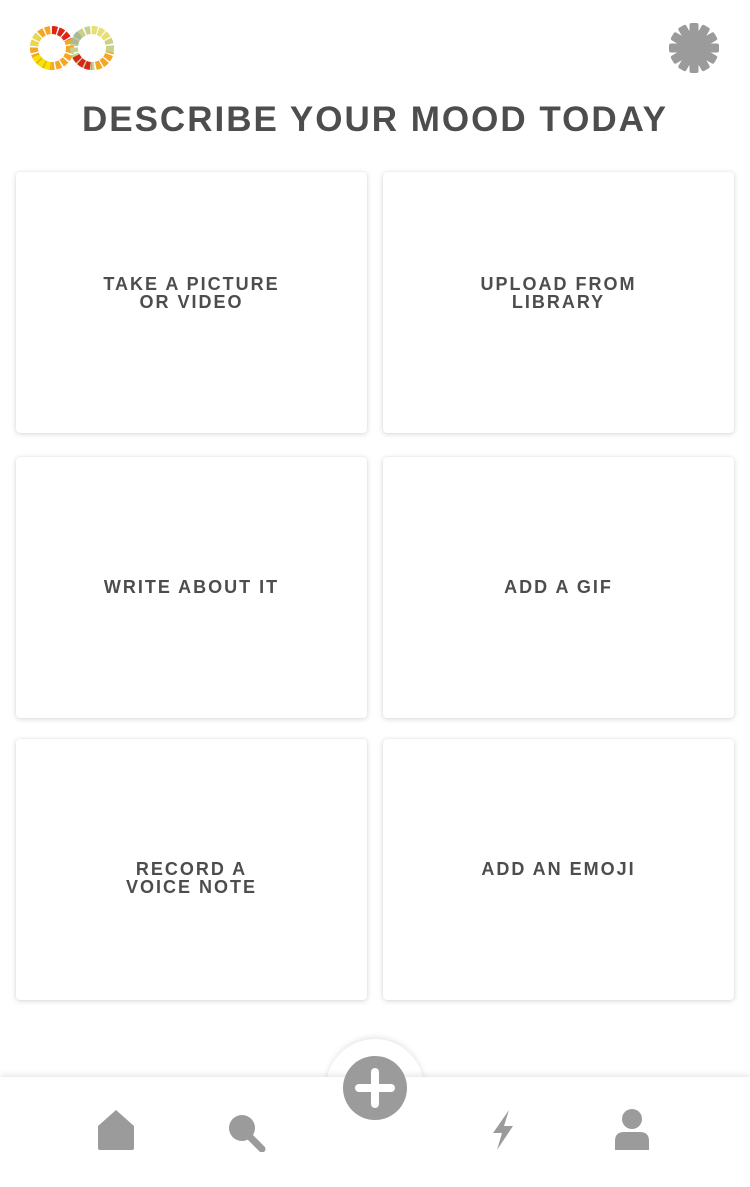 This screenshot has height=1187, width=750. I want to click on page-title: DESCRIBE YOUR MOOD TODAY, so click(375, 119).